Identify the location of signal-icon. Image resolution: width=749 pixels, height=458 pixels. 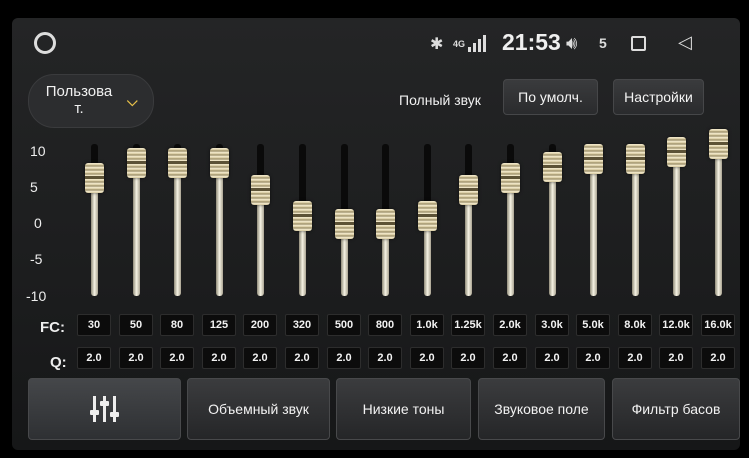
(479, 43).